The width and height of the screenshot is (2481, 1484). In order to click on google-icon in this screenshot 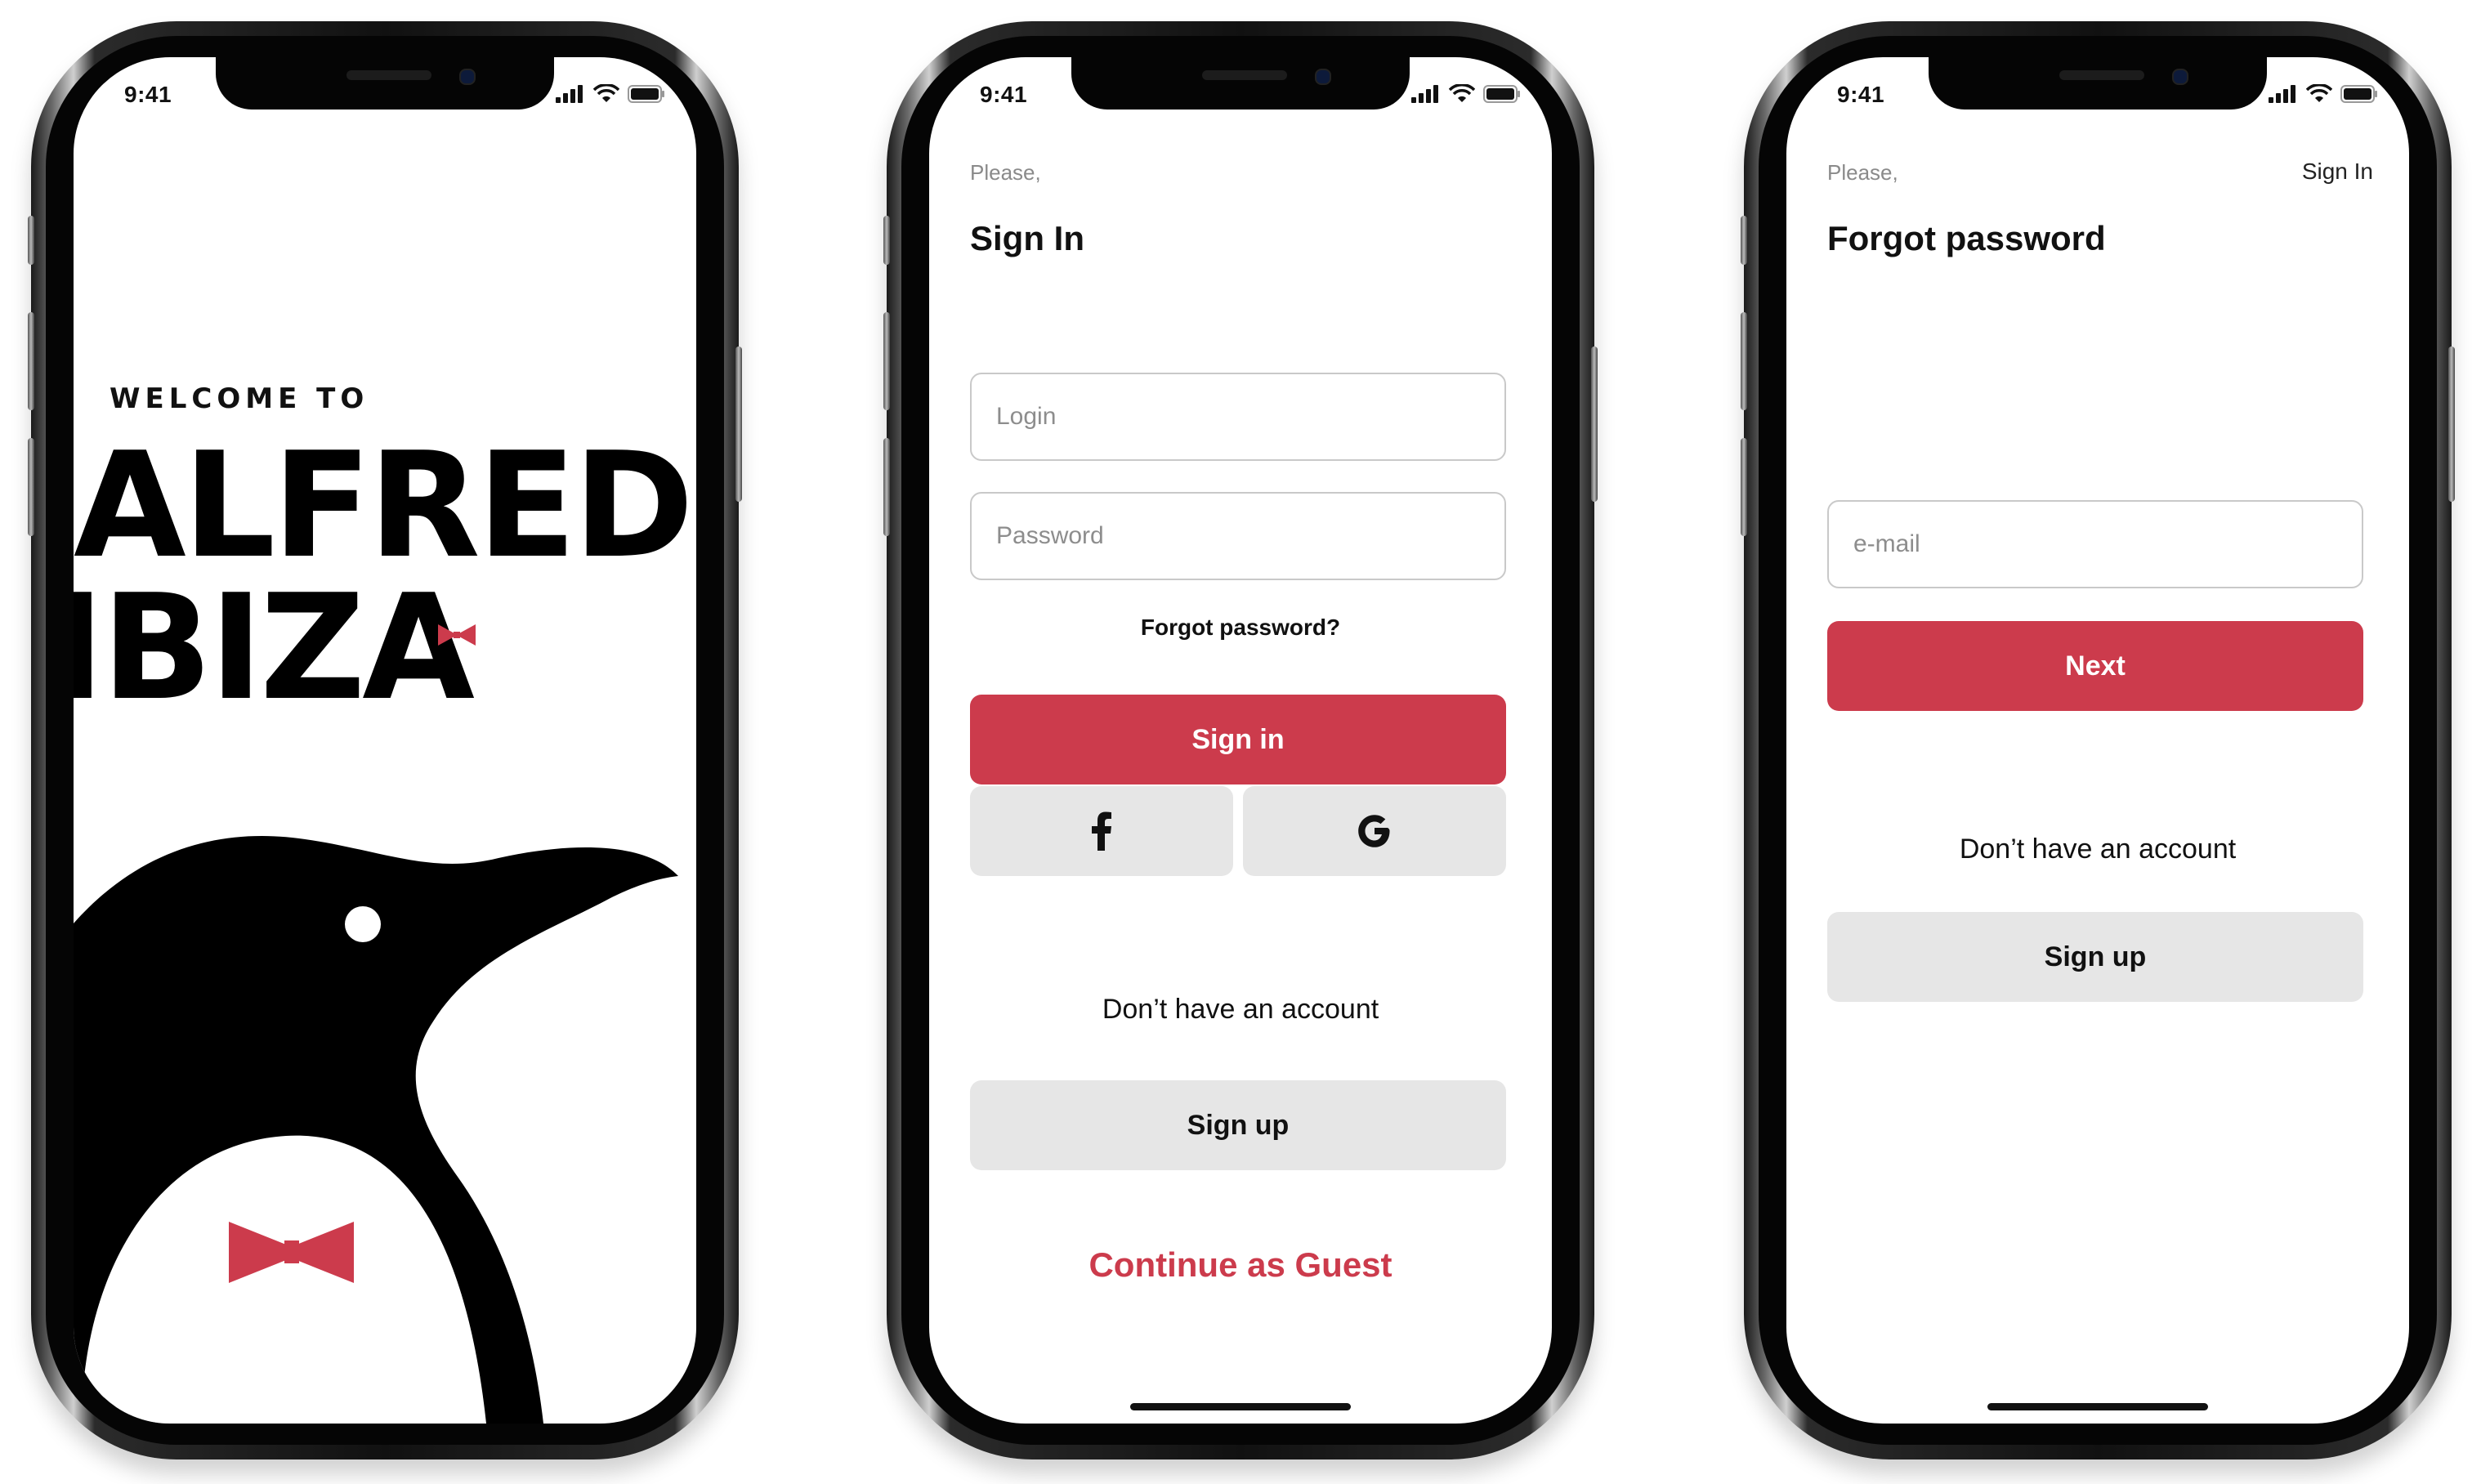, I will do `click(1374, 831)`.